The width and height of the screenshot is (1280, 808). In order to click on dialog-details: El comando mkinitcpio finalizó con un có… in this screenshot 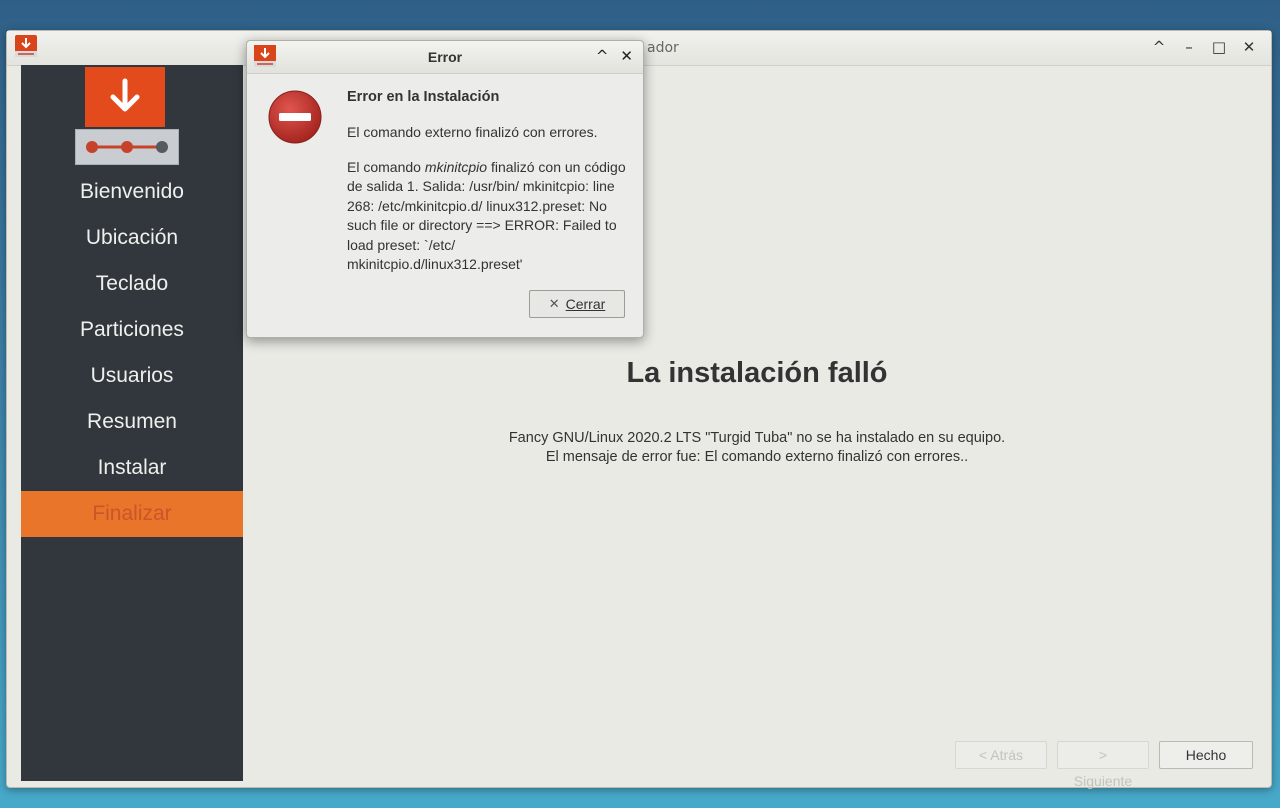, I will do `click(490, 216)`.